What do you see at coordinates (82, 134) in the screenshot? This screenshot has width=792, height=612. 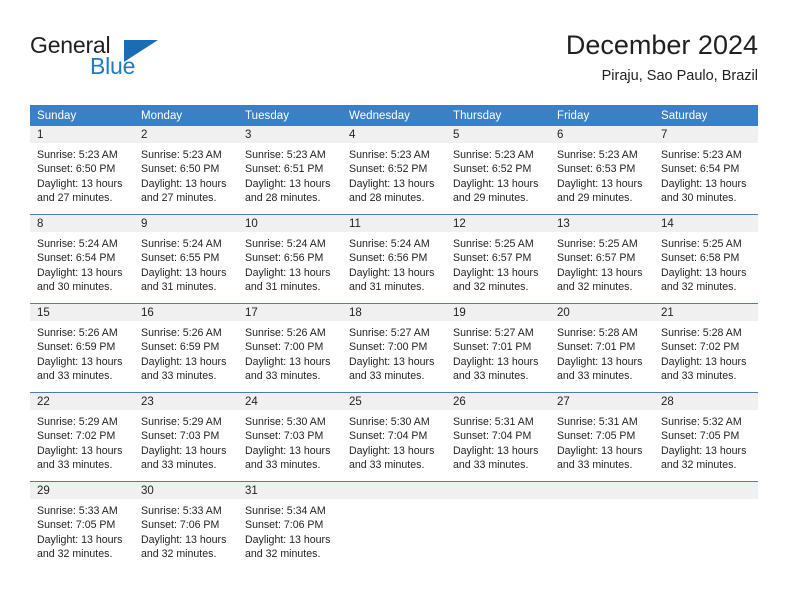 I see `day-number: 1` at bounding box center [82, 134].